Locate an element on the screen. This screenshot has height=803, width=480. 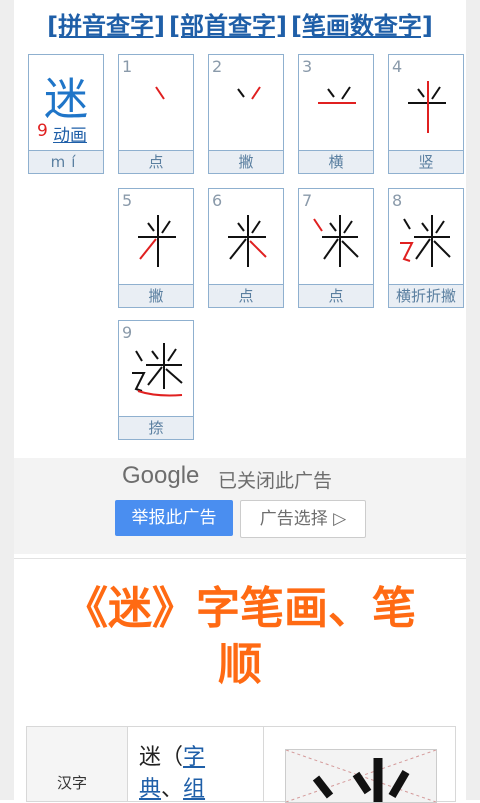
stroke-cell: 6 点 is located at coordinates (246, 248).